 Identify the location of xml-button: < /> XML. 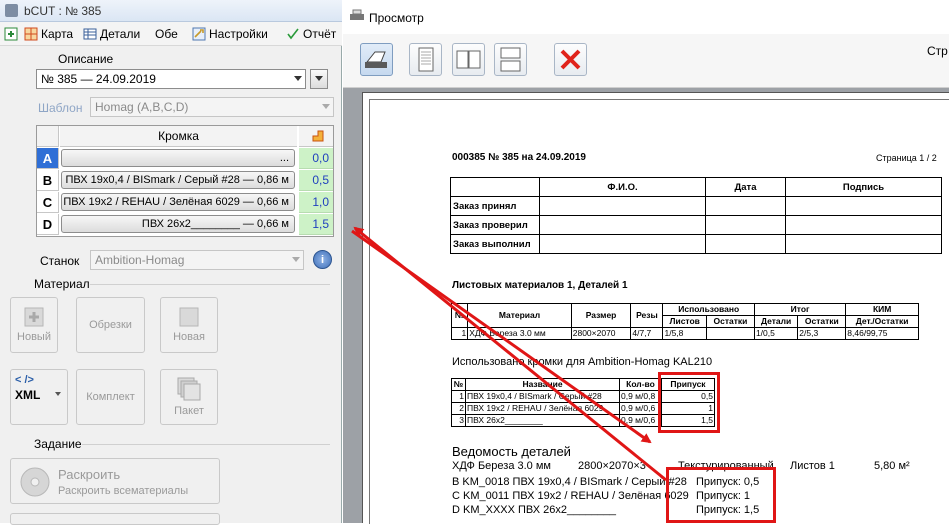
(39, 397).